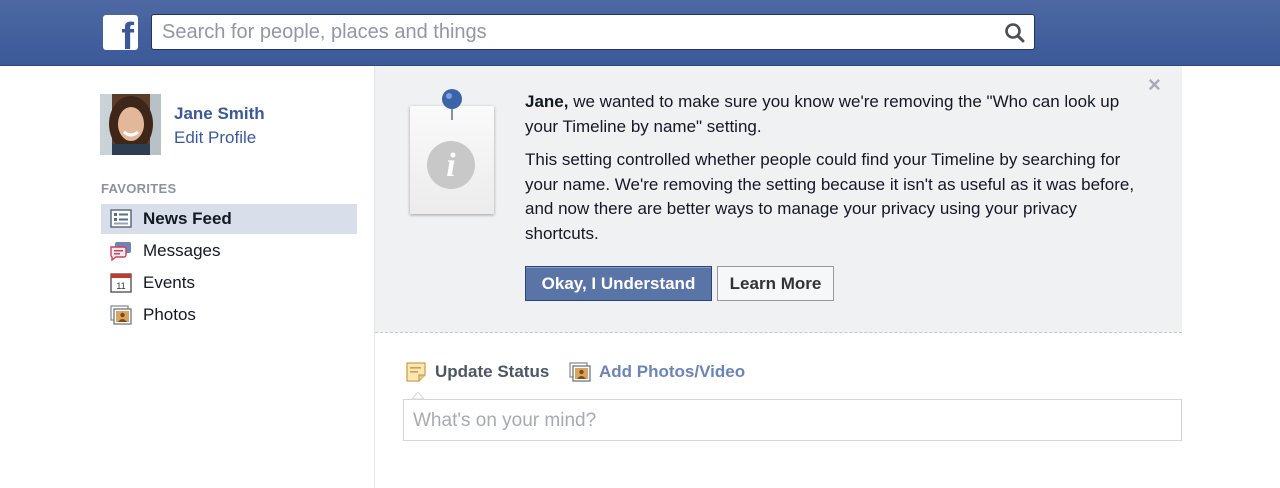  Describe the element at coordinates (416, 372) in the screenshot. I see `status-note-icon` at that location.